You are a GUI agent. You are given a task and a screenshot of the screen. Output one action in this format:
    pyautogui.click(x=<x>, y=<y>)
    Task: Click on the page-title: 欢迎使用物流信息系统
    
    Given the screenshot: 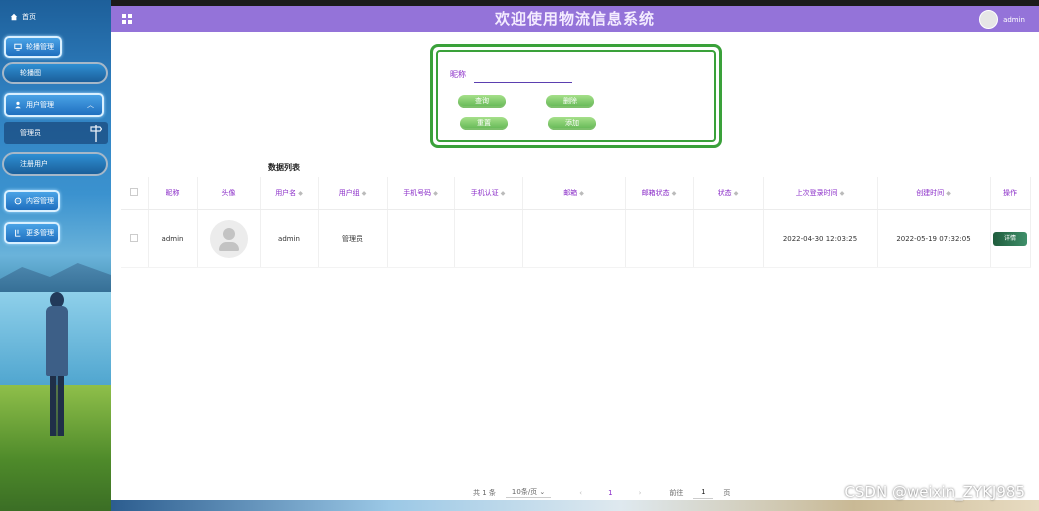 What is the action you would take?
    pyautogui.click(x=574, y=19)
    